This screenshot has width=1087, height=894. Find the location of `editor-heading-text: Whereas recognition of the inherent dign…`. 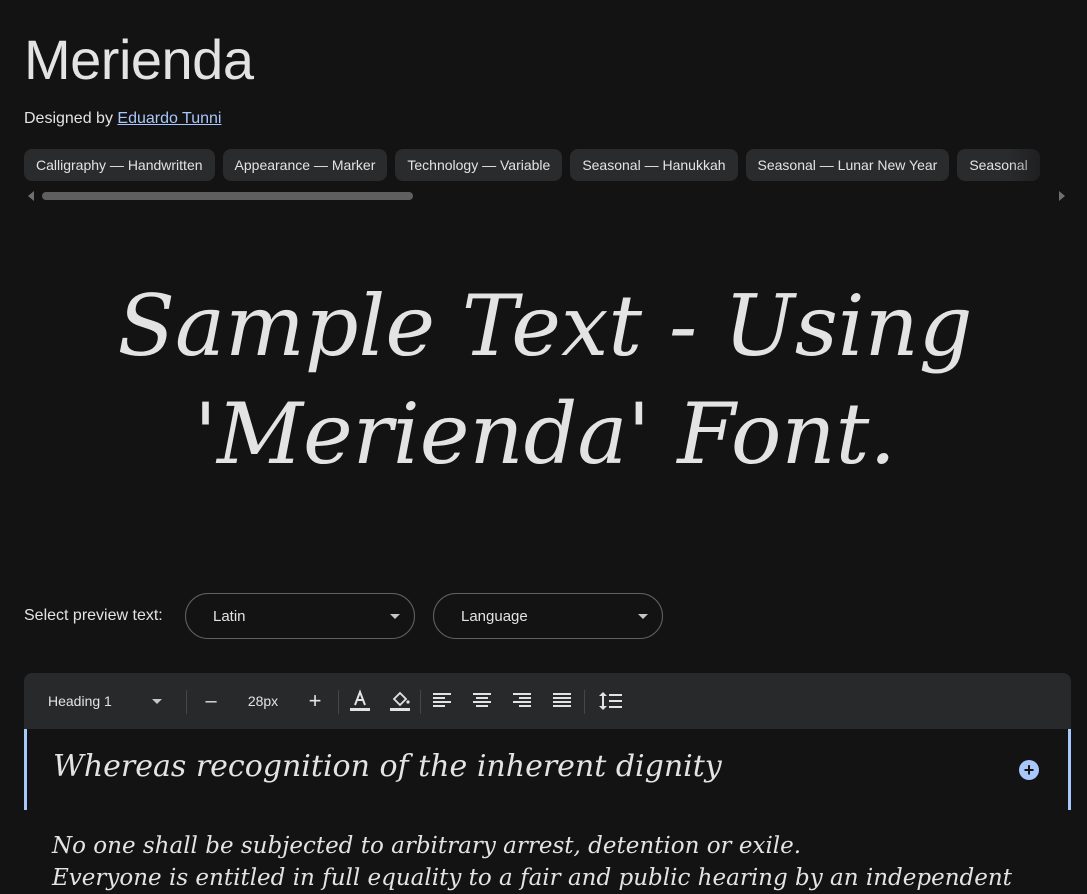

editor-heading-text: Whereas recognition of the inherent dign… is located at coordinates (387, 766).